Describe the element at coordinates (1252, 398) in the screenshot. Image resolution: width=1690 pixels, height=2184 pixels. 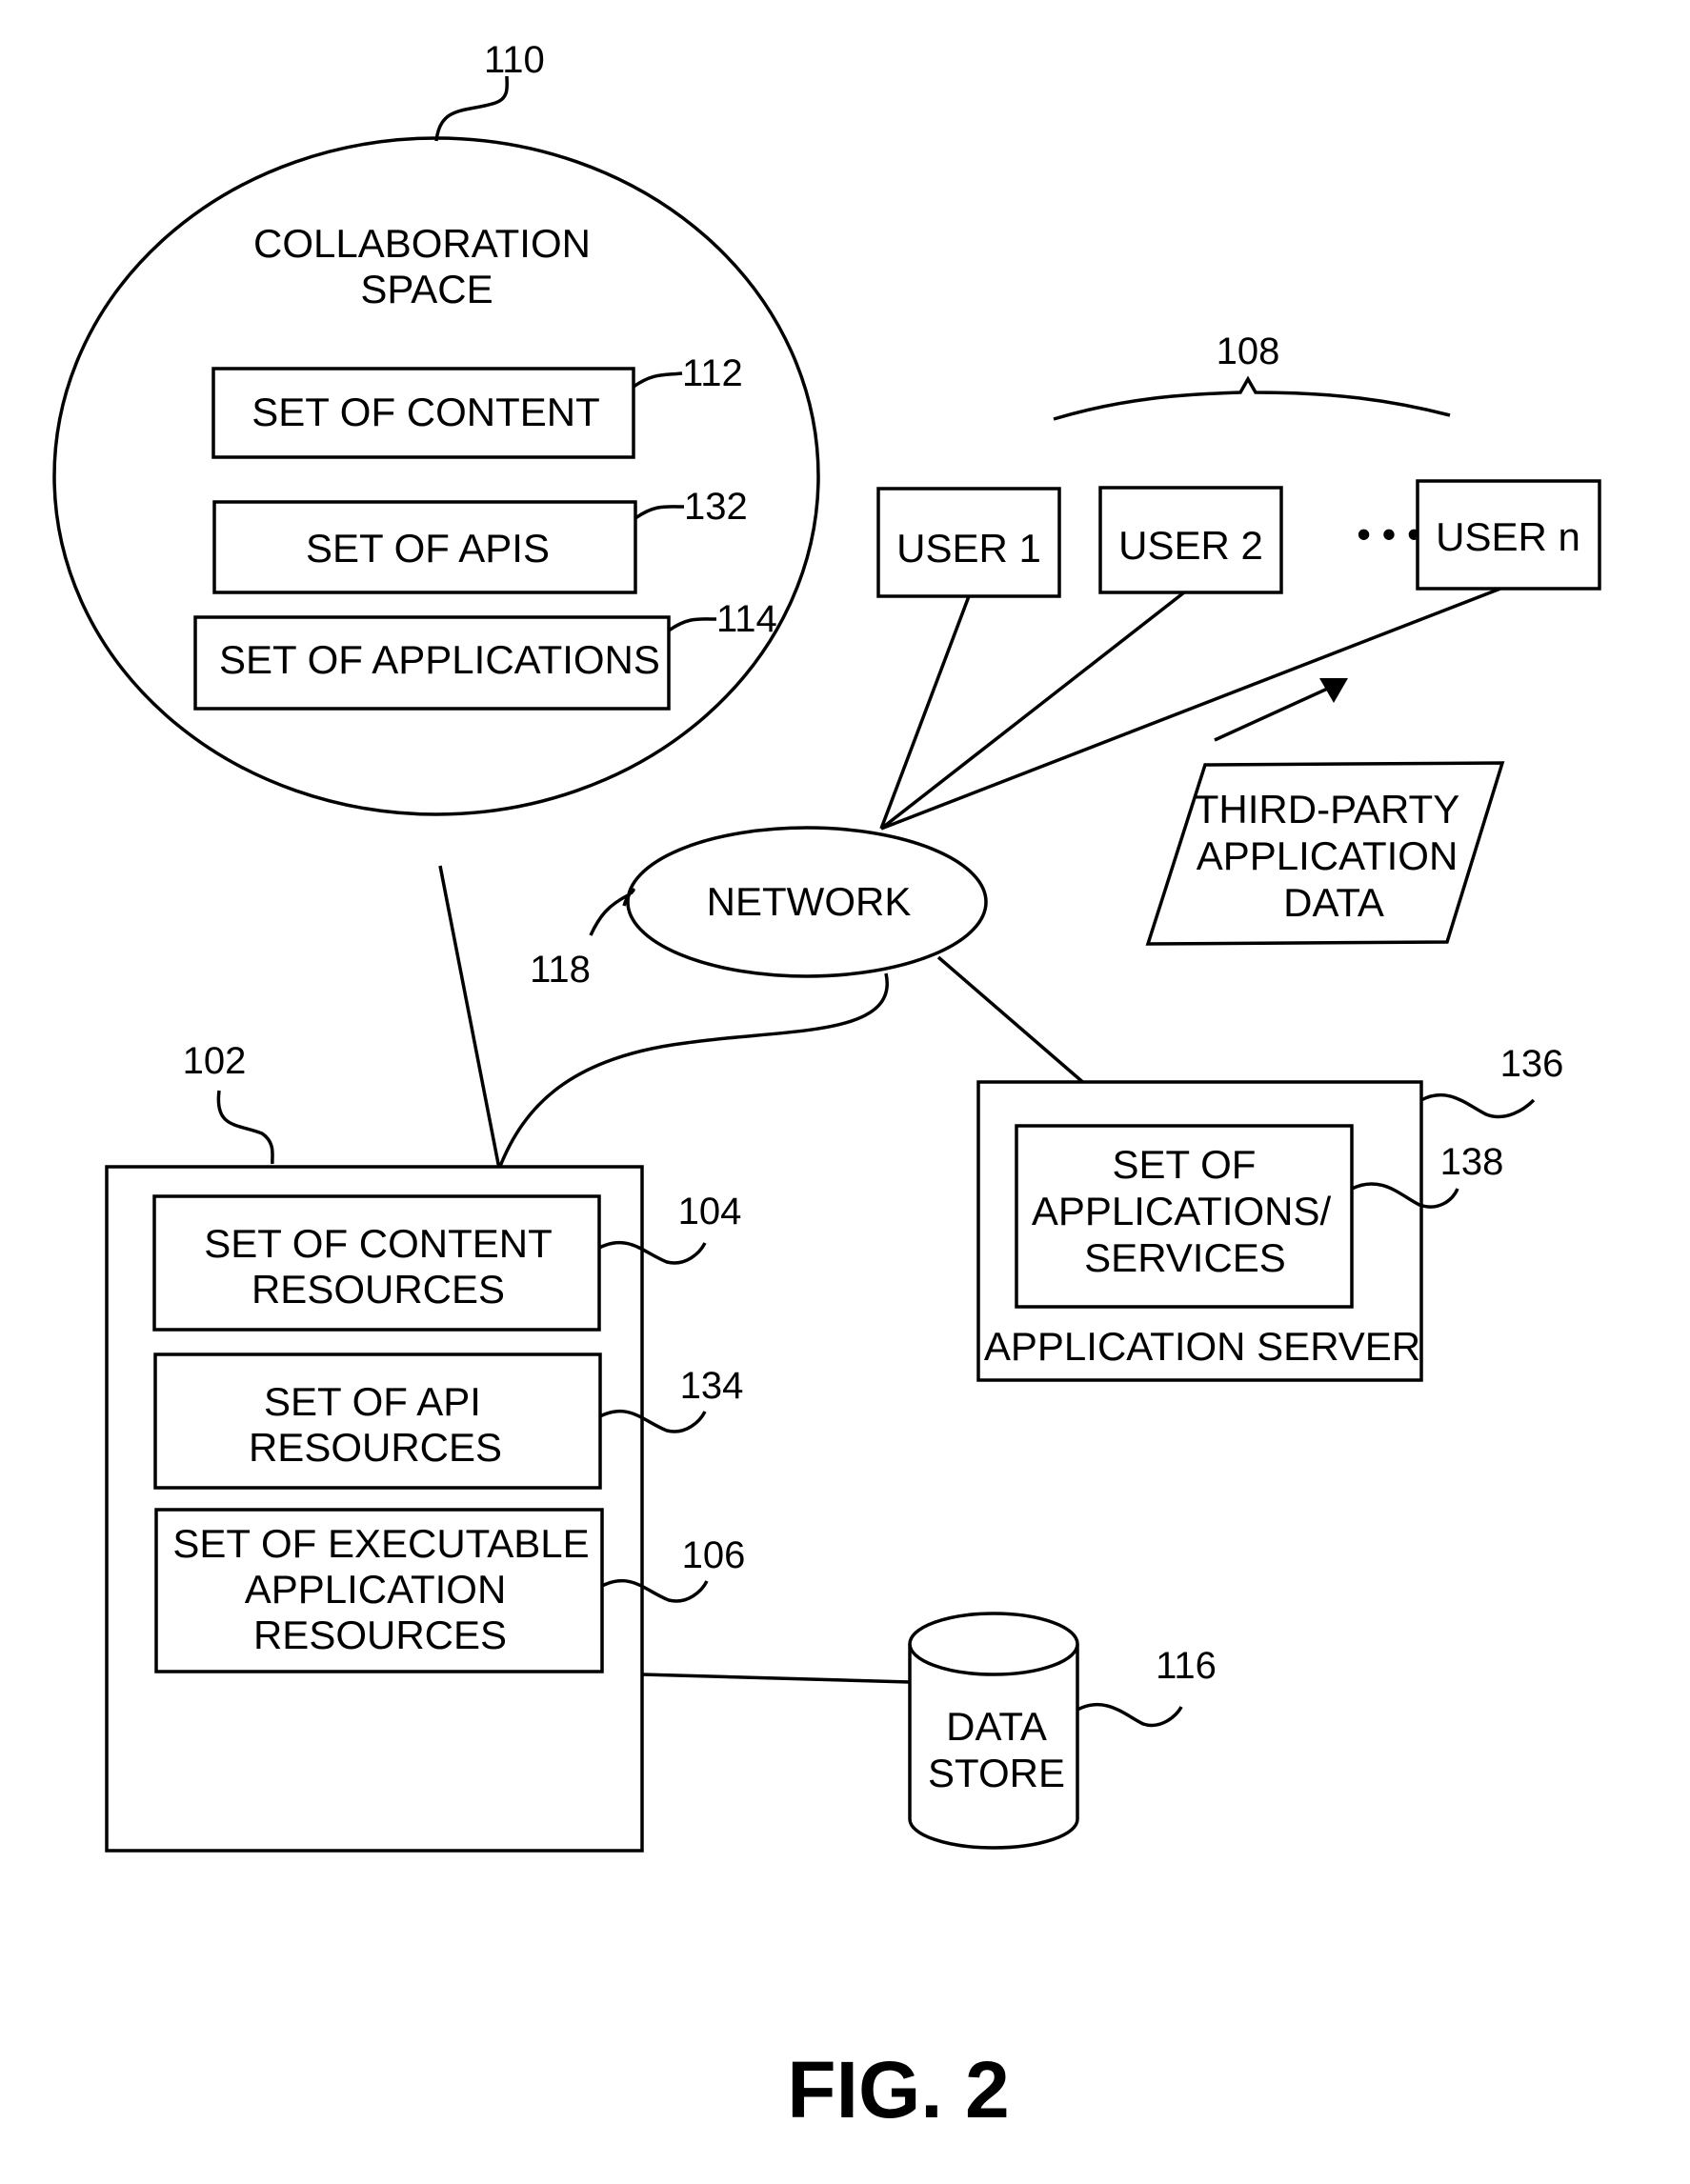
I see `users-brace` at that location.